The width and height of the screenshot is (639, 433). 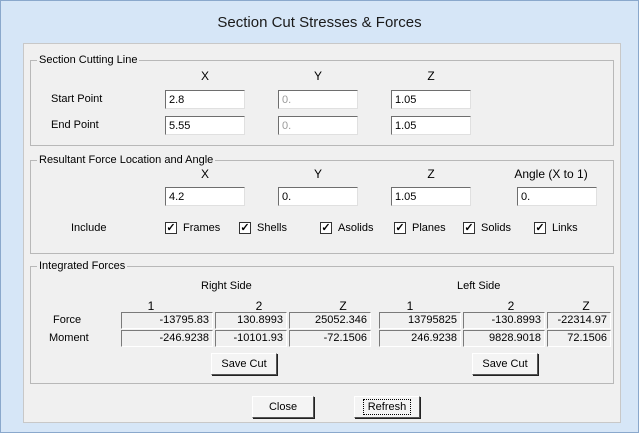 I want to click on left-side-label: Left Side, so click(x=479, y=286).